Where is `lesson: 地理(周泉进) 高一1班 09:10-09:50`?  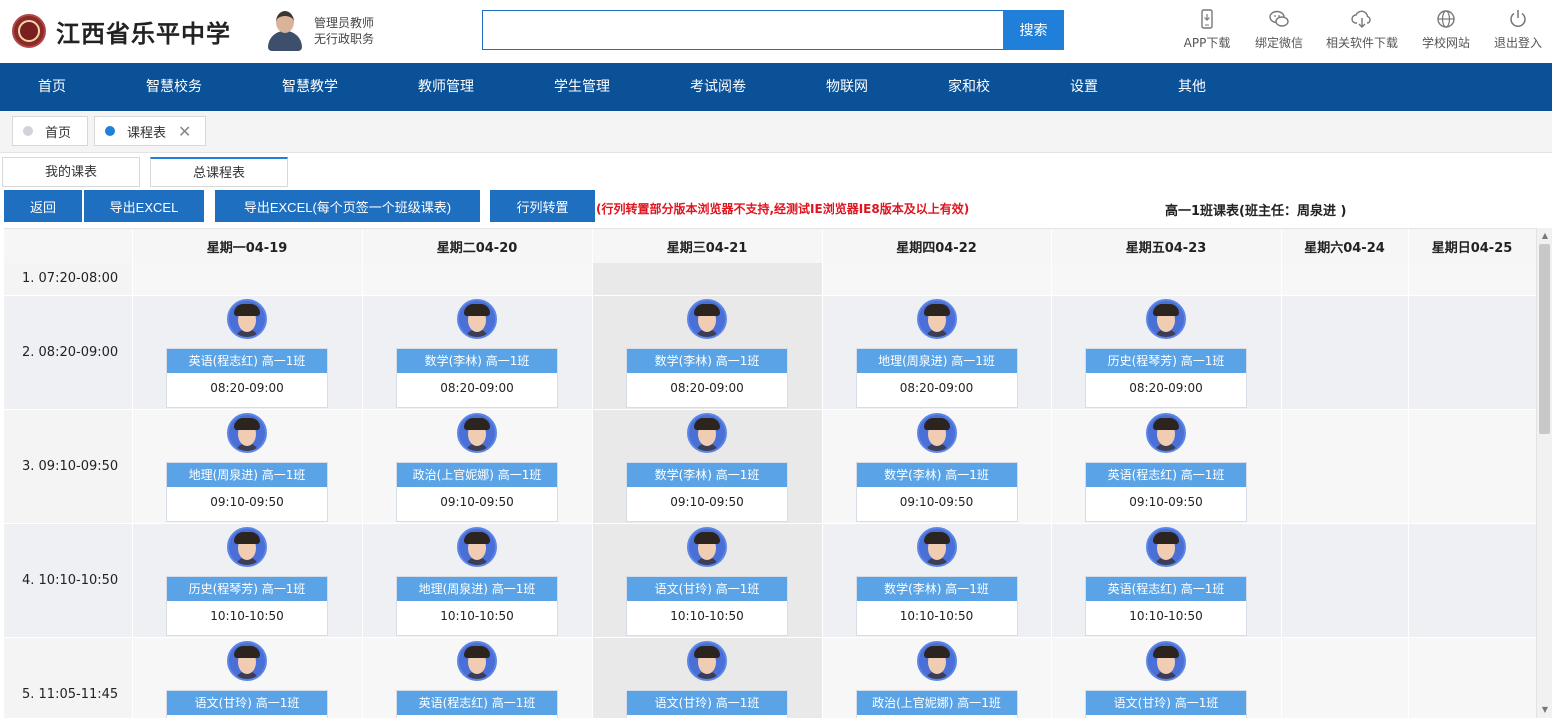
lesson: 地理(周泉进) 高一1班 09:10-09:50 is located at coordinates (247, 466).